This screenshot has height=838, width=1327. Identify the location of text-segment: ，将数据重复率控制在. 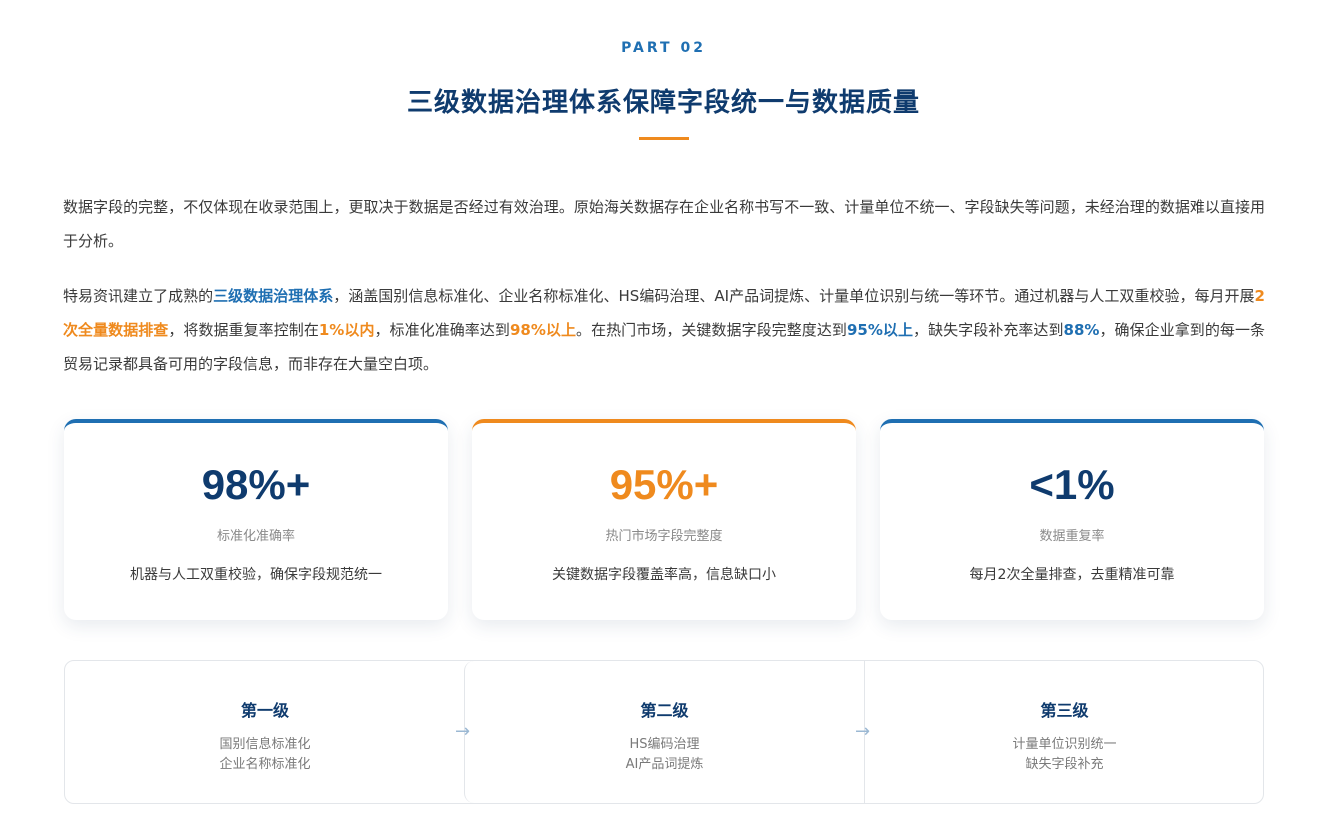
(243, 330).